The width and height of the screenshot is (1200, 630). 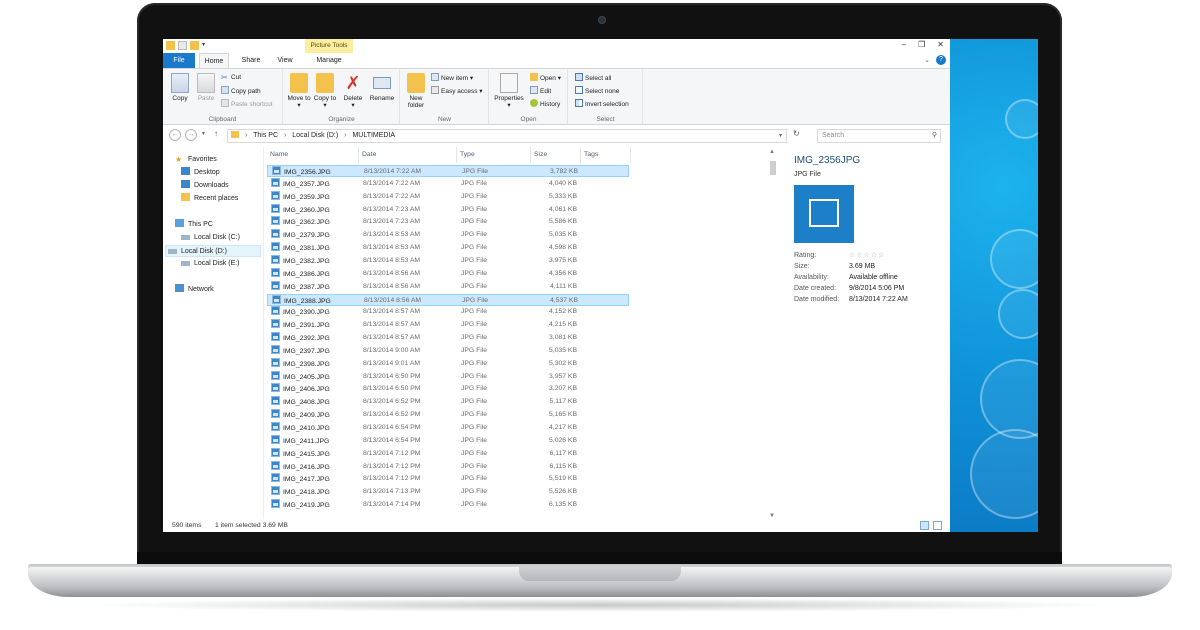 What do you see at coordinates (251, 60) in the screenshot?
I see `tab-share: Share` at bounding box center [251, 60].